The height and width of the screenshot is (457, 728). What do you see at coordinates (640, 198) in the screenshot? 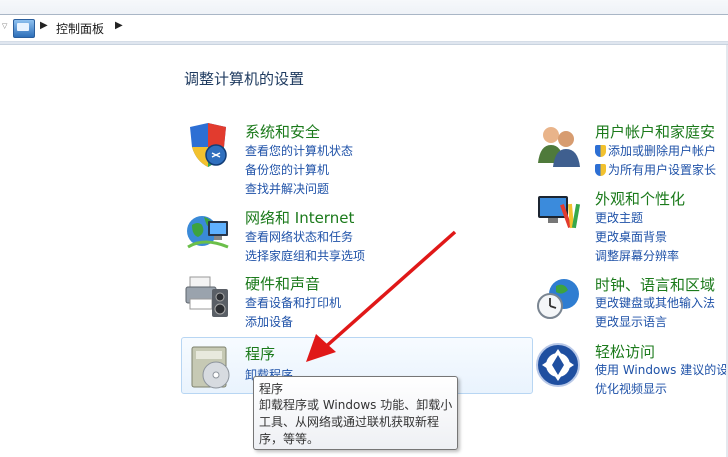
I see `category-title: 外观和个性化` at bounding box center [640, 198].